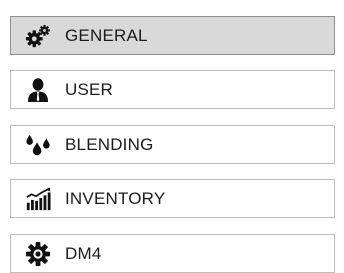 The width and height of the screenshot is (344, 273). I want to click on gear-icon, so click(38, 254).